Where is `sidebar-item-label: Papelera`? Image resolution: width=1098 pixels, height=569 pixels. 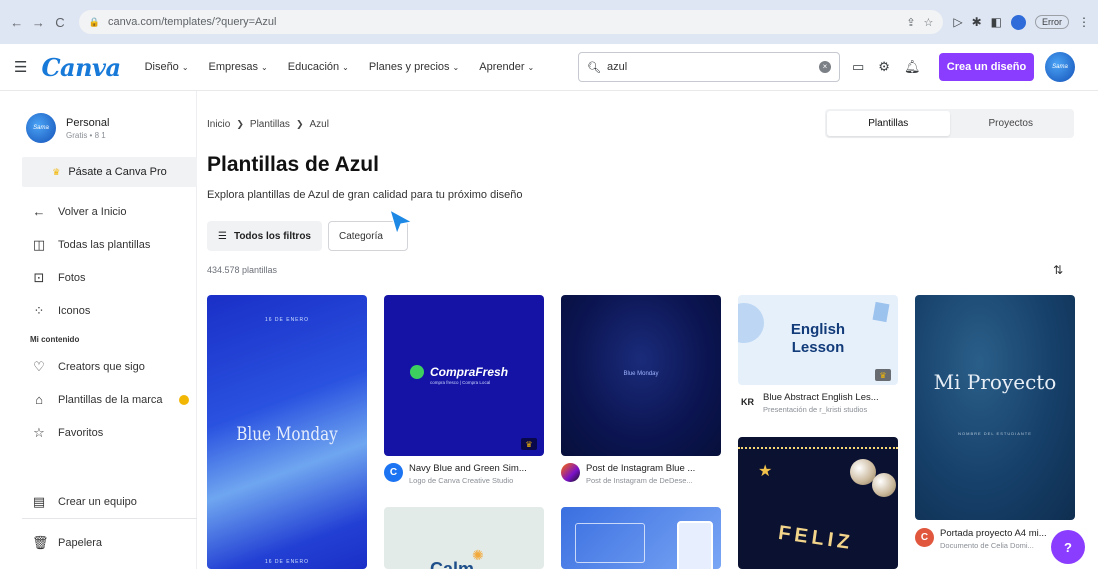 sidebar-item-label: Papelera is located at coordinates (80, 542).